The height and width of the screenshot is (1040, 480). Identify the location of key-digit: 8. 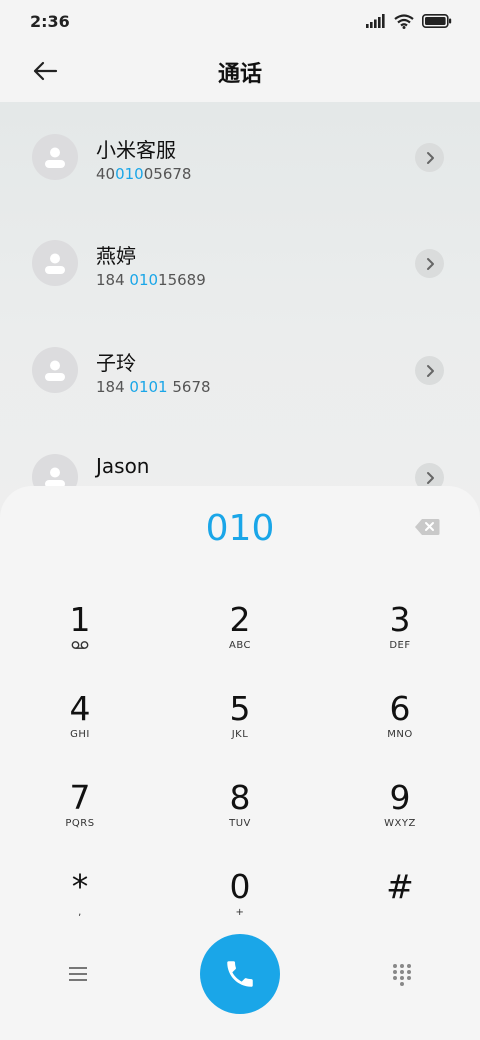
(240, 797).